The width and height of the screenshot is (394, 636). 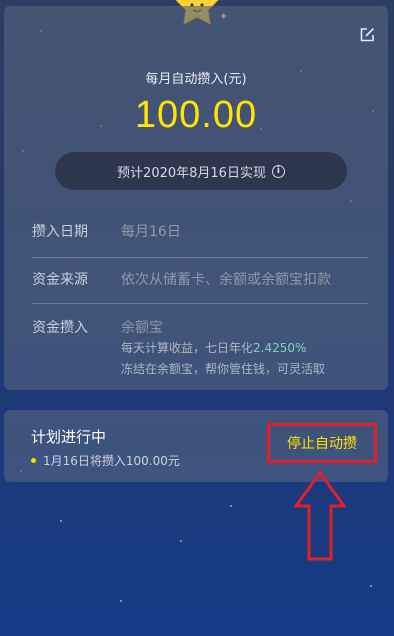 I want to click on yield-rate: 2.4250%, so click(x=280, y=348).